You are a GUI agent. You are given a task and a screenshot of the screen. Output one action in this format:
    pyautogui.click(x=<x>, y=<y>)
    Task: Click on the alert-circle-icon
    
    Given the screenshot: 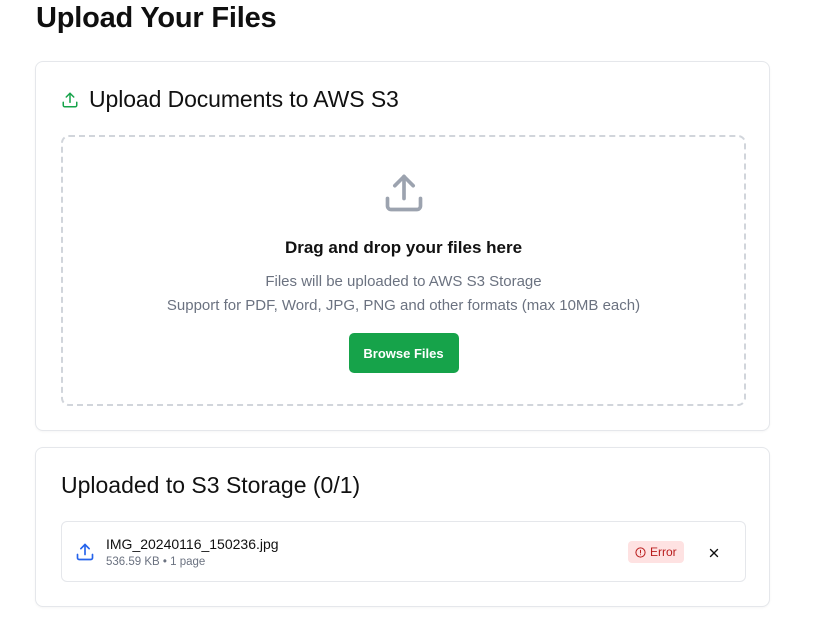 What is the action you would take?
    pyautogui.click(x=640, y=552)
    